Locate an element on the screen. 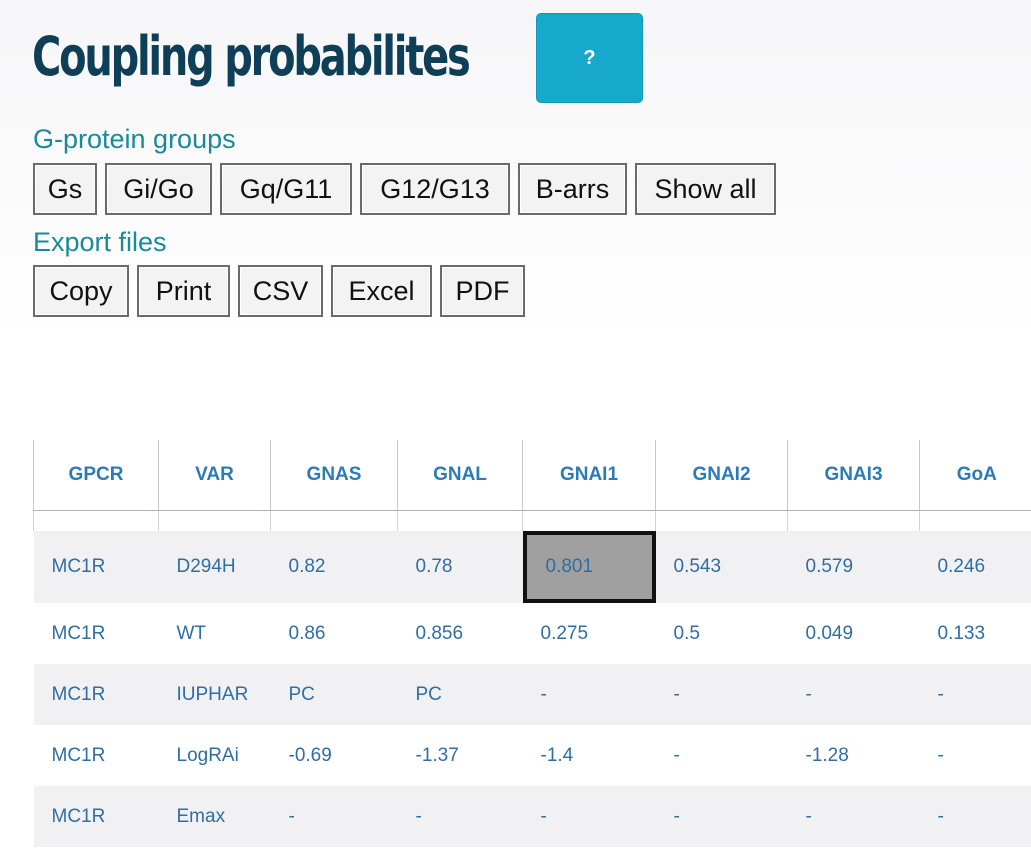  table-cell: 0.86 is located at coordinates (334, 633).